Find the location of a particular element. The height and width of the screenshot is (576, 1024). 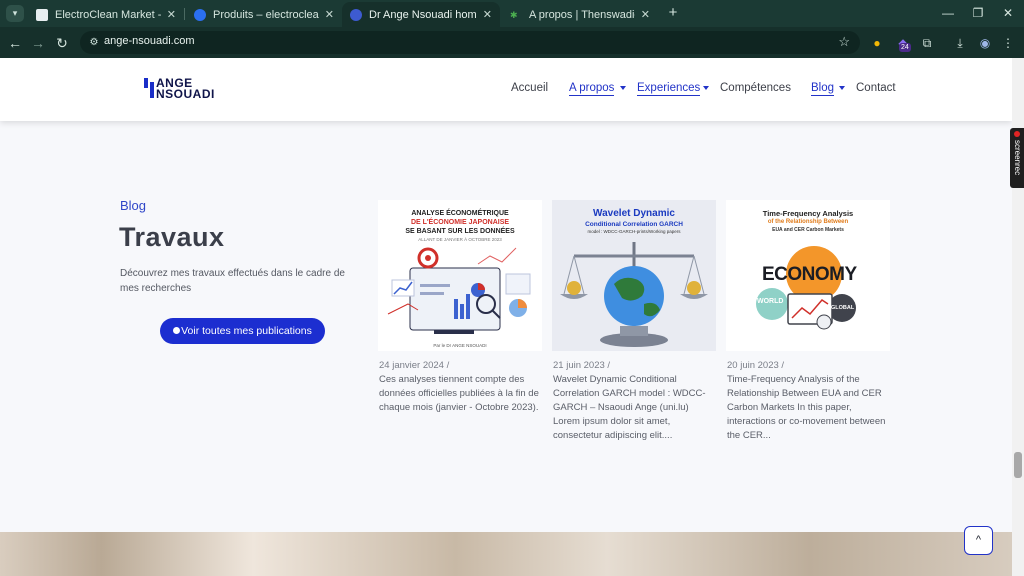

thumb-line: ANALYSE ÉCONOMÉTRIQUE is located at coordinates (460, 213).